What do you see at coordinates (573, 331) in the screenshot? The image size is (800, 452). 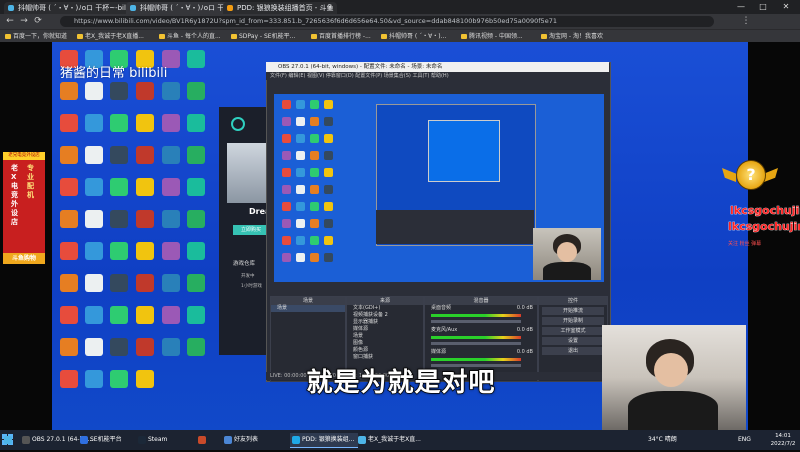 I see `obs-control-button: 工作室模式` at bounding box center [573, 331].